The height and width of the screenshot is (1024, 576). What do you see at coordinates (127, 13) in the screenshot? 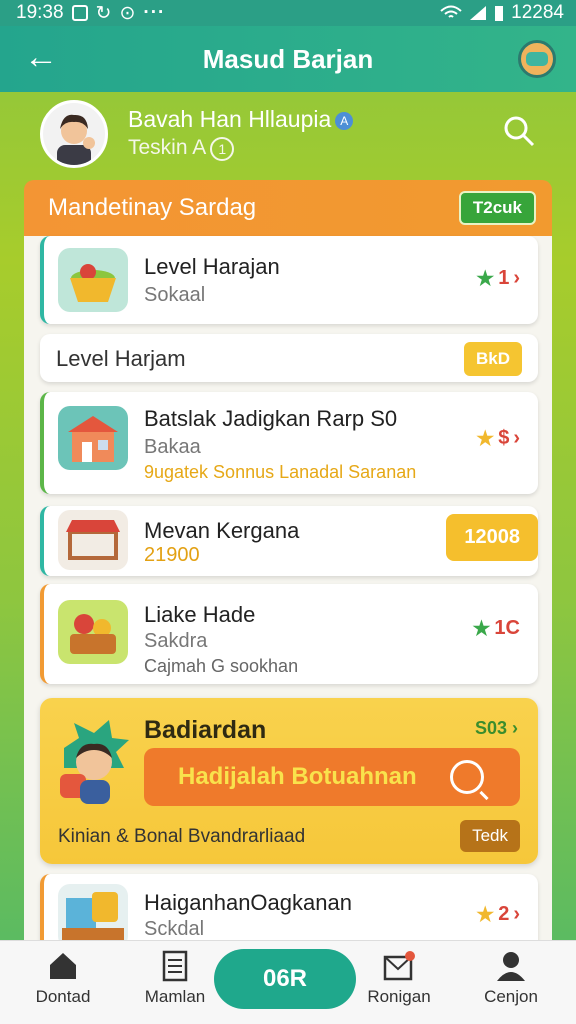
I see `alarm-icon: ⊙` at bounding box center [127, 13].